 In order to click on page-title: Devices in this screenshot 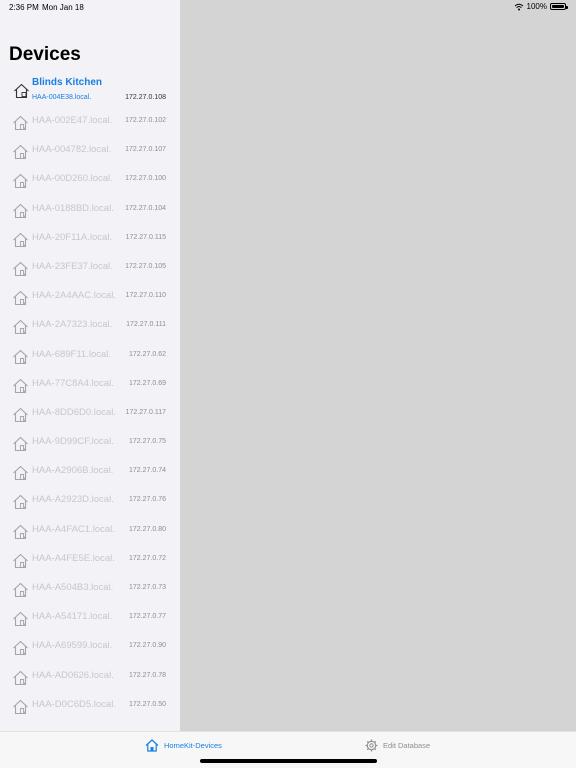, I will do `click(45, 54)`.